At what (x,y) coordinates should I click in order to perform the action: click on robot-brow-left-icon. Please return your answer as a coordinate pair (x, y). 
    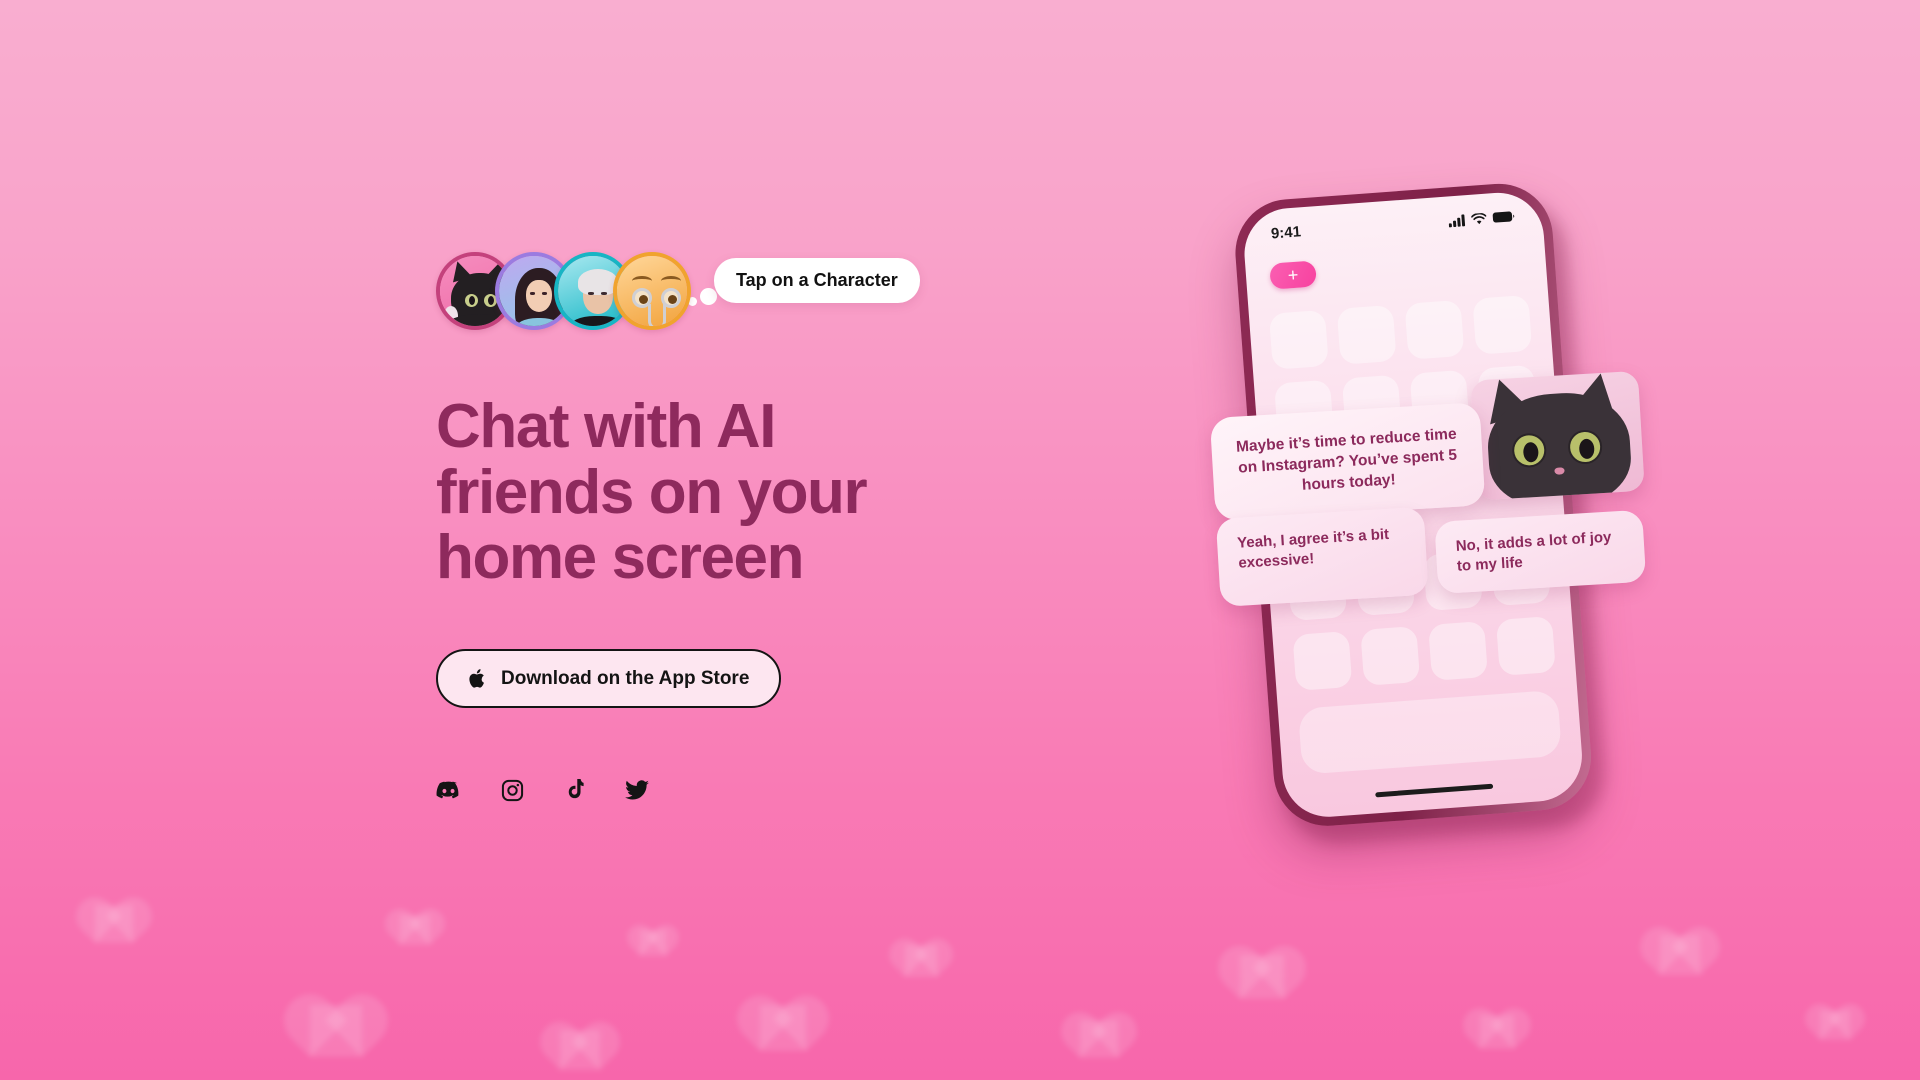
    Looking at the image, I should click on (642, 281).